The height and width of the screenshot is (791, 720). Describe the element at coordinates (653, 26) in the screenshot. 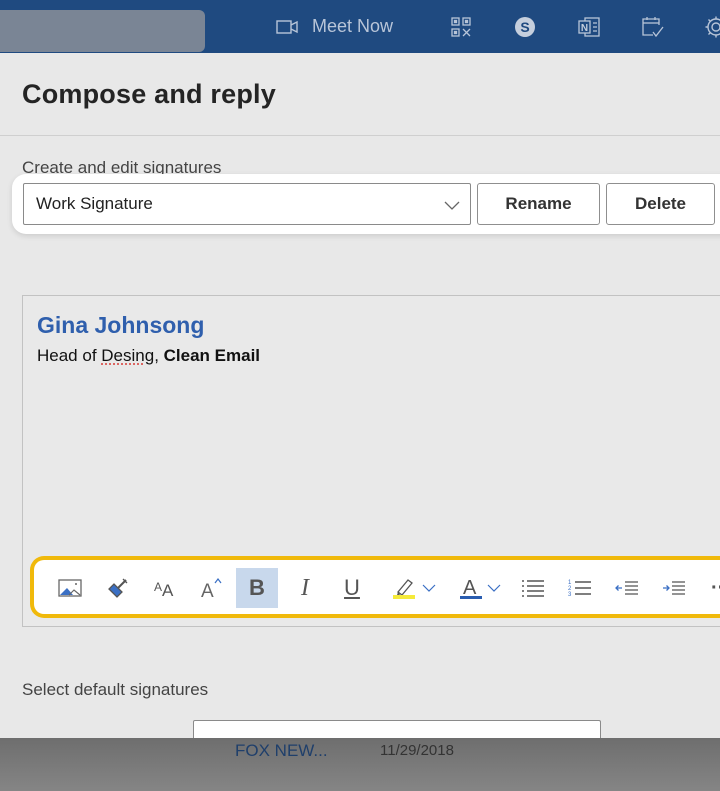

I see `calendar-check-icon` at that location.